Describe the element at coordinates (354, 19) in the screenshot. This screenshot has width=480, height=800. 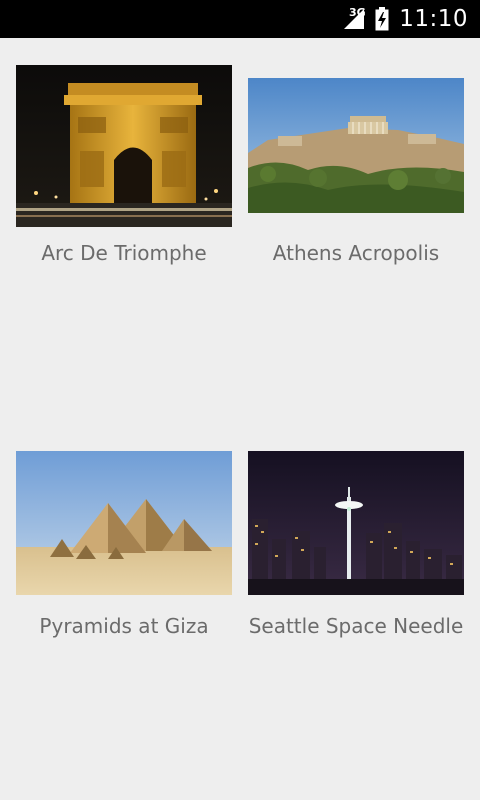
I see `signal-icon` at that location.